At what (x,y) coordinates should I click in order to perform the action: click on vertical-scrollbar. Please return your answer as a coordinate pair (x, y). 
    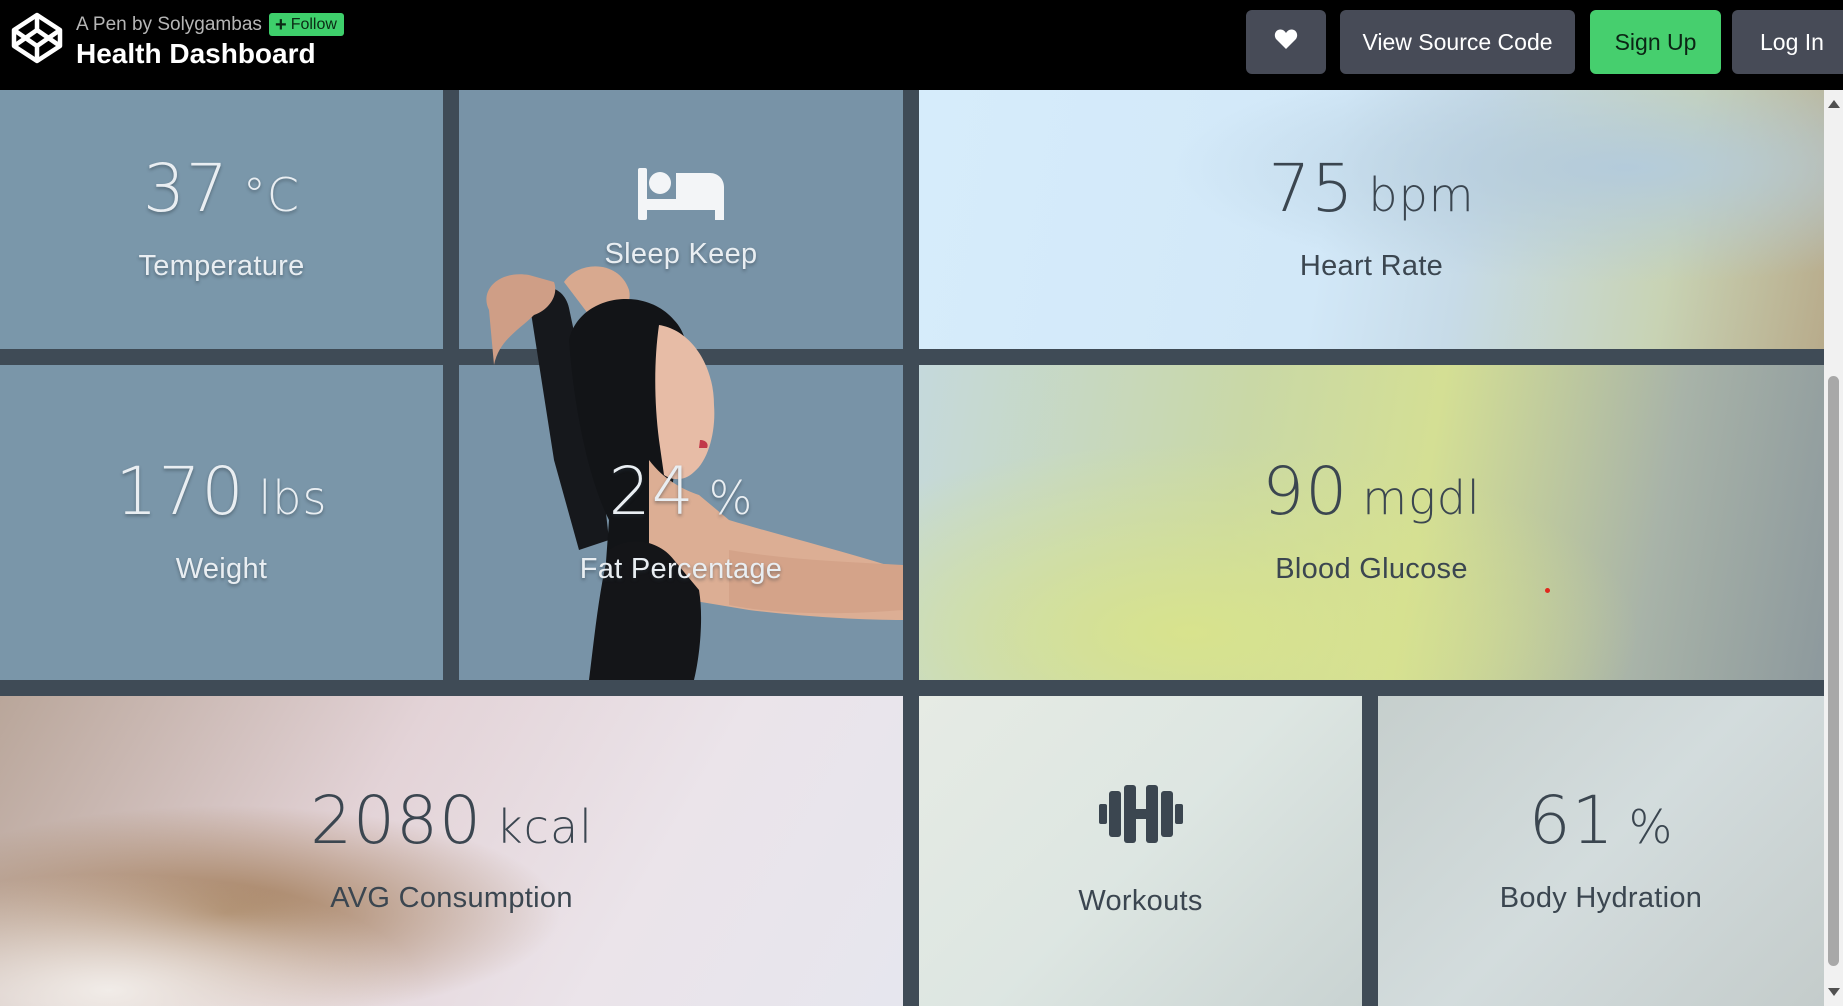
    Looking at the image, I should click on (1833, 548).